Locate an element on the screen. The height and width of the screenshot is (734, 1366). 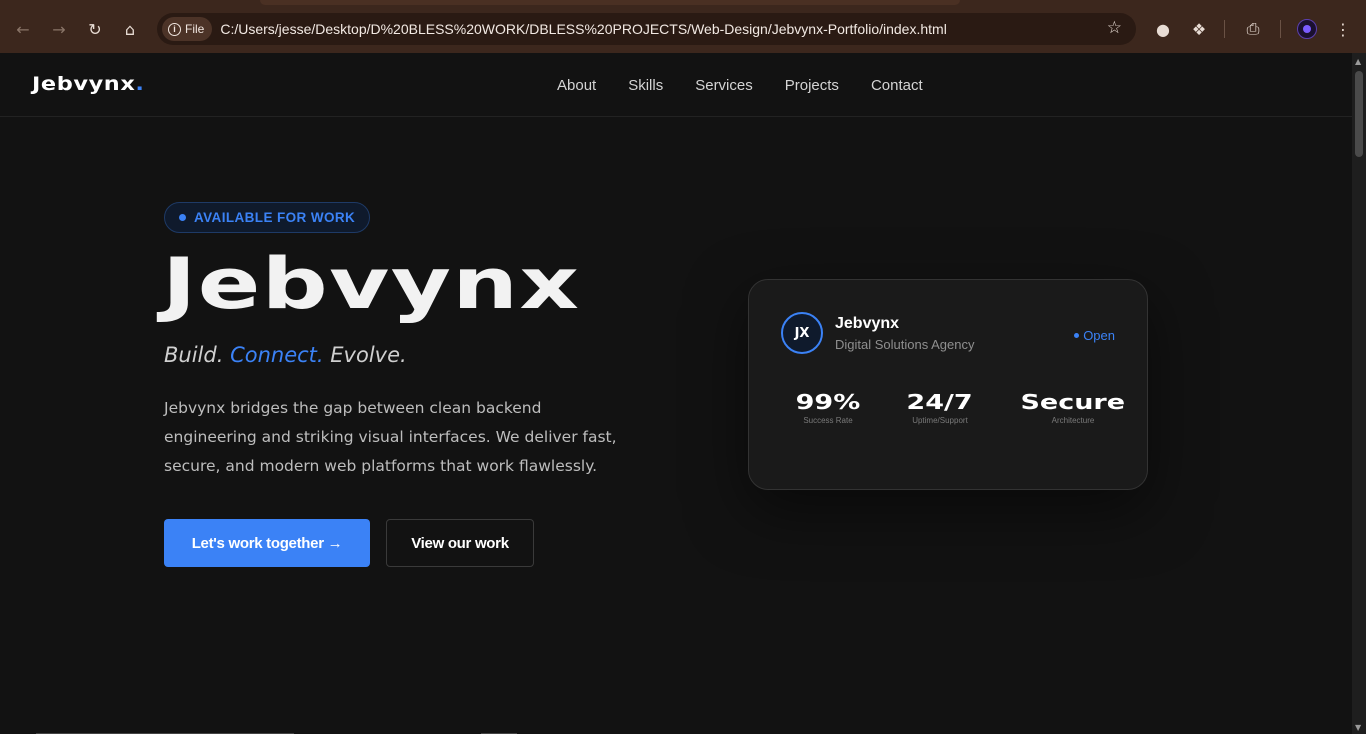
extension-blob-icon: ● is located at coordinates (1163, 29).